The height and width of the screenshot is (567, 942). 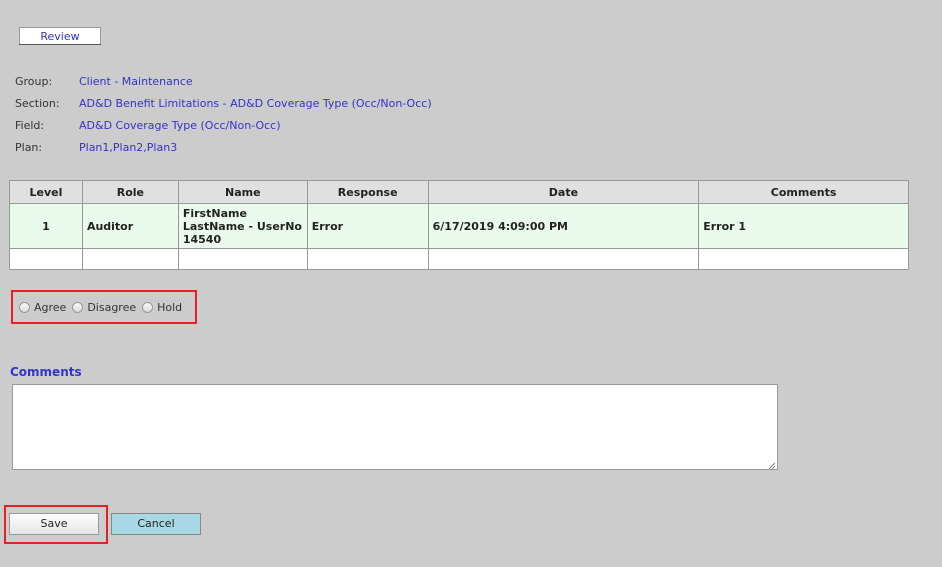 I want to click on comments-textarea, so click(x=395, y=427).